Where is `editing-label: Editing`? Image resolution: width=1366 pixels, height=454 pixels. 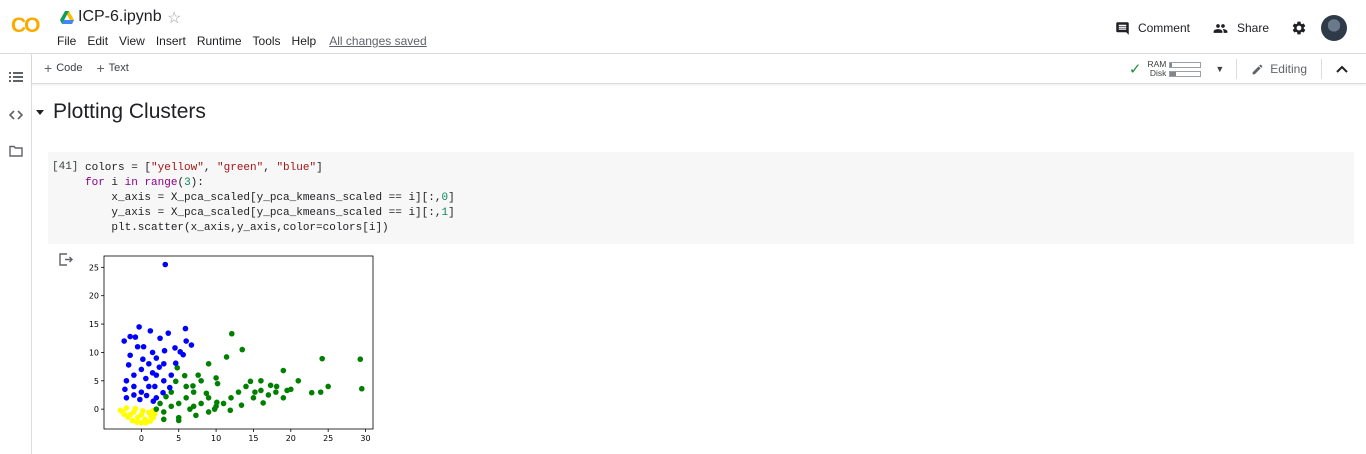 editing-label: Editing is located at coordinates (1288, 69).